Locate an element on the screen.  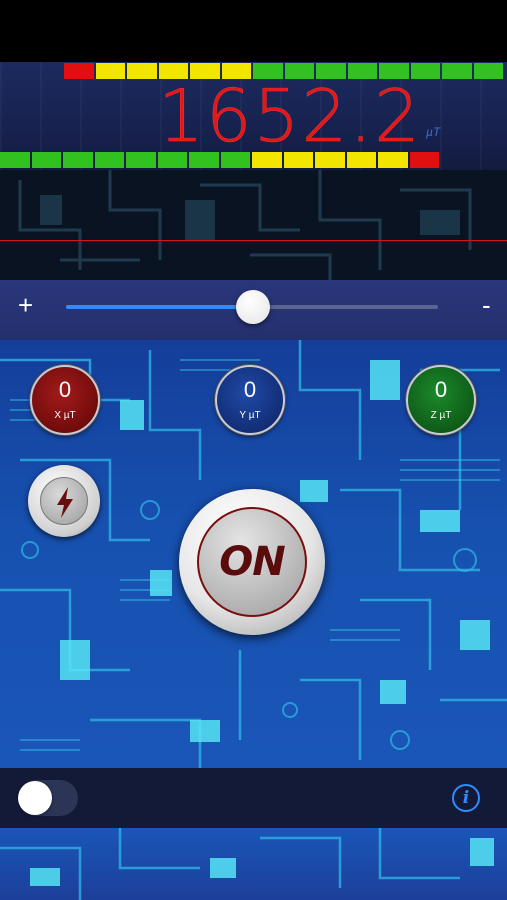
lightning-bolt-icon is located at coordinates (65, 502).